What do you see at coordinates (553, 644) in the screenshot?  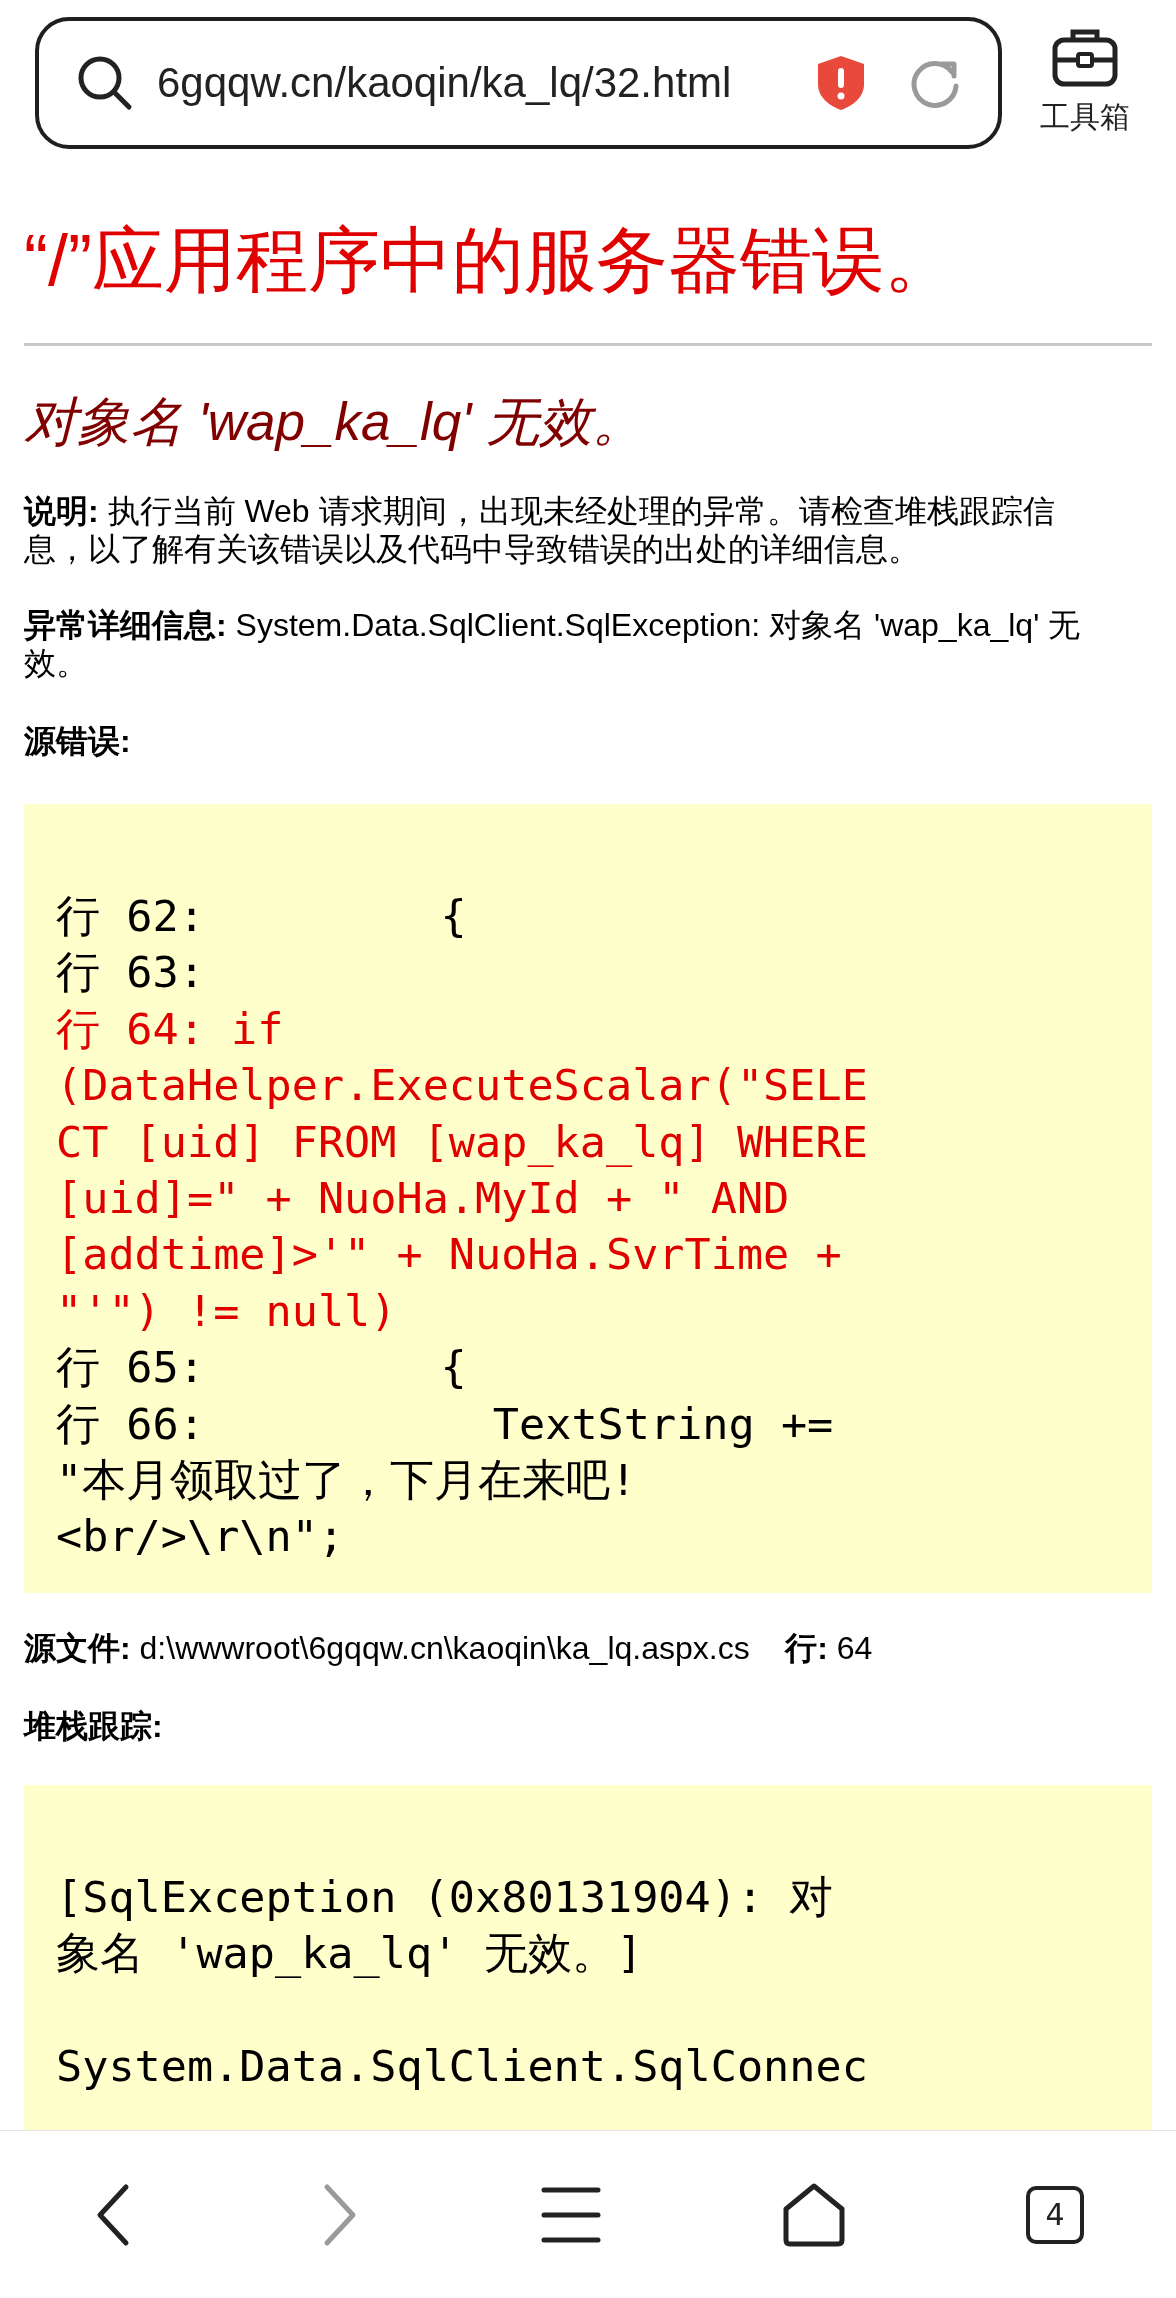 I see `exception-details-text: 异常详细信息: System.Data.SqlClient.SqlException: 对象名 'wap_ka_lq' 无效。` at bounding box center [553, 644].